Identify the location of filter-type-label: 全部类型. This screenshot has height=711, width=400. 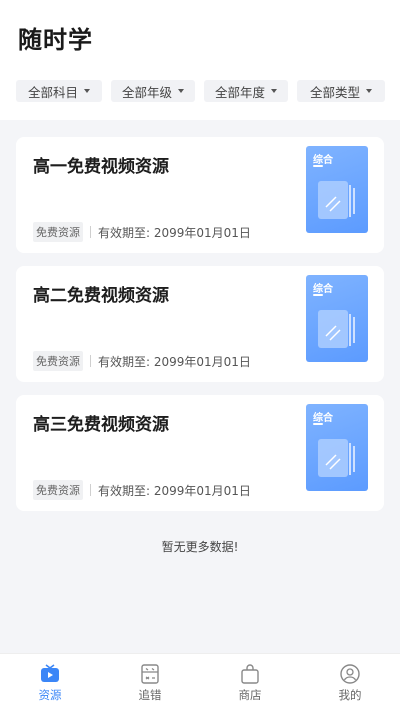
(334, 92).